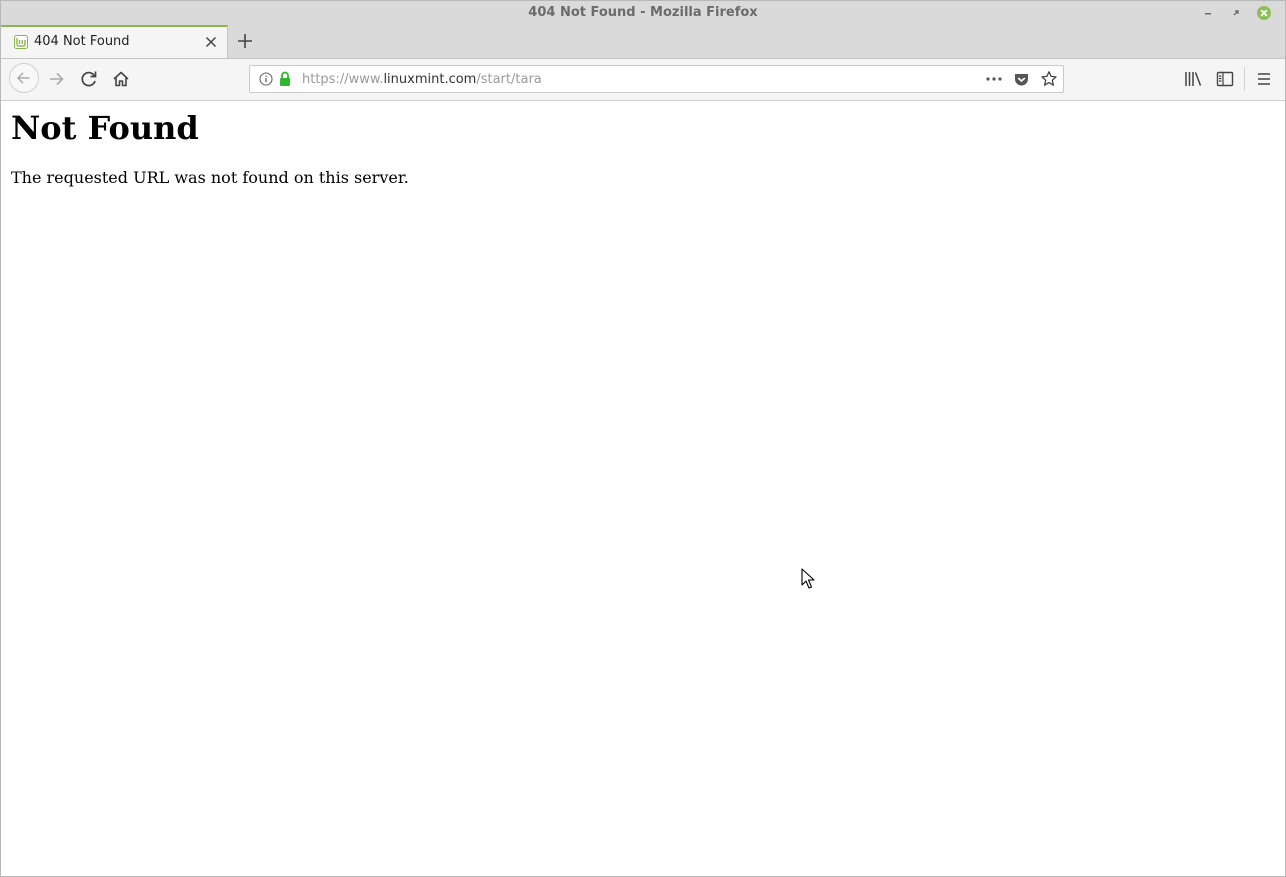  I want to click on library-icon, so click(1194, 79).